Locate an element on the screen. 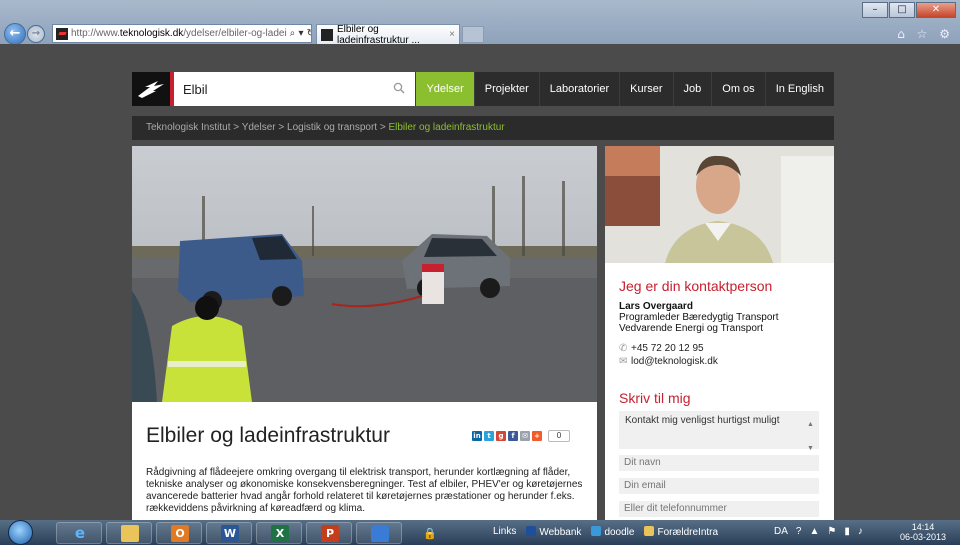 The image size is (960, 545). contact-email: ✉ lod@teknologisk.dk is located at coordinates (668, 361).